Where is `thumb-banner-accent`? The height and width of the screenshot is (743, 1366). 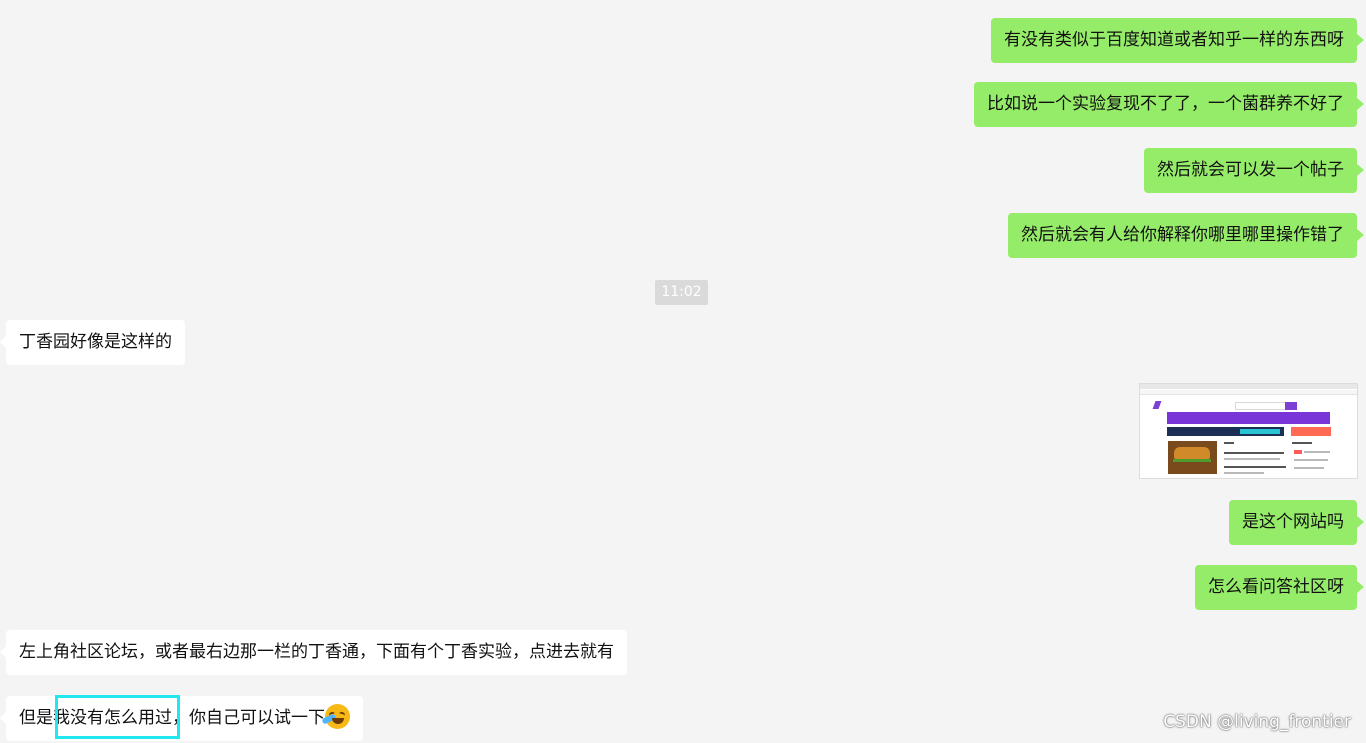 thumb-banner-accent is located at coordinates (1260, 431).